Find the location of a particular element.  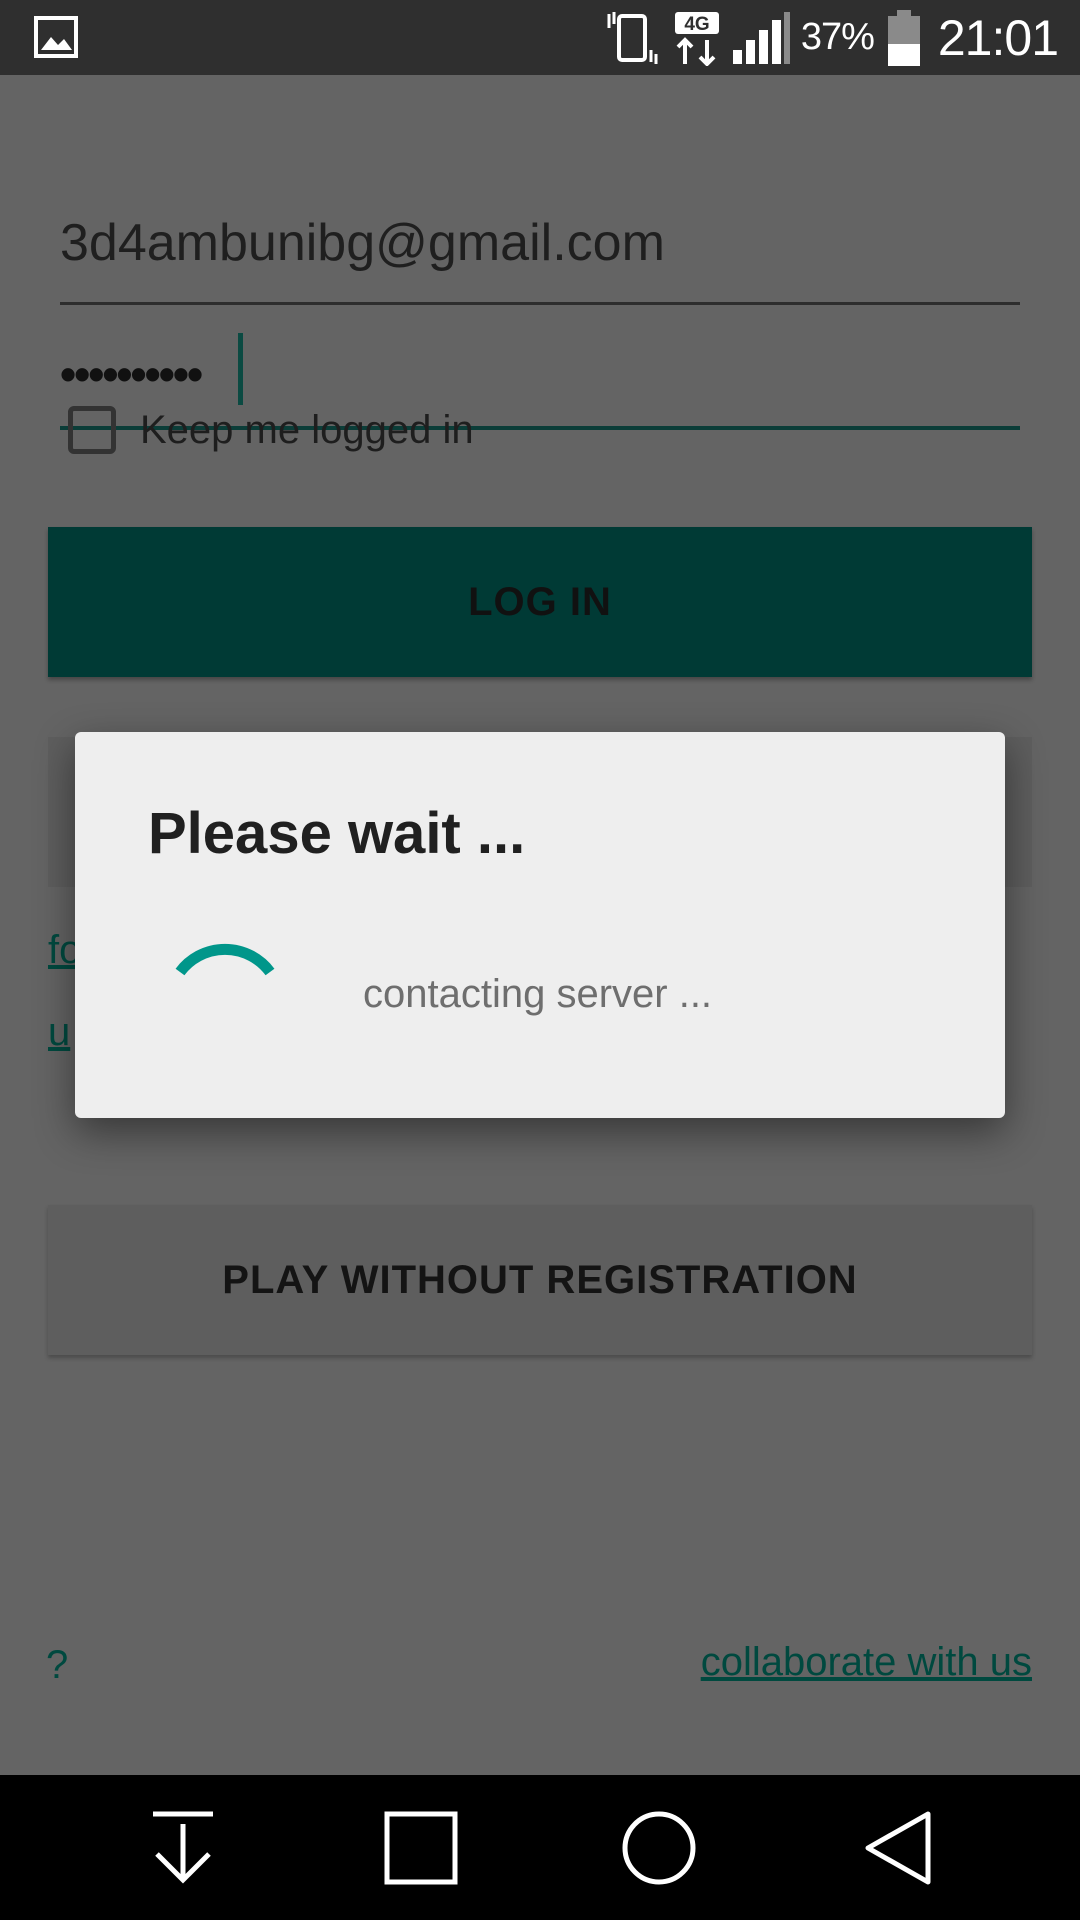

play-without-registration-button: PLAY WITHOUT REGISTRATION is located at coordinates (540, 1280).